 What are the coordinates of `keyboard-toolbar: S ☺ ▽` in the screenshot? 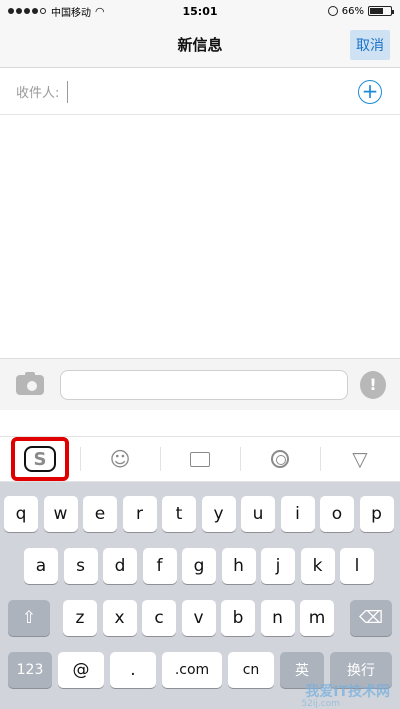 It's located at (200, 459).